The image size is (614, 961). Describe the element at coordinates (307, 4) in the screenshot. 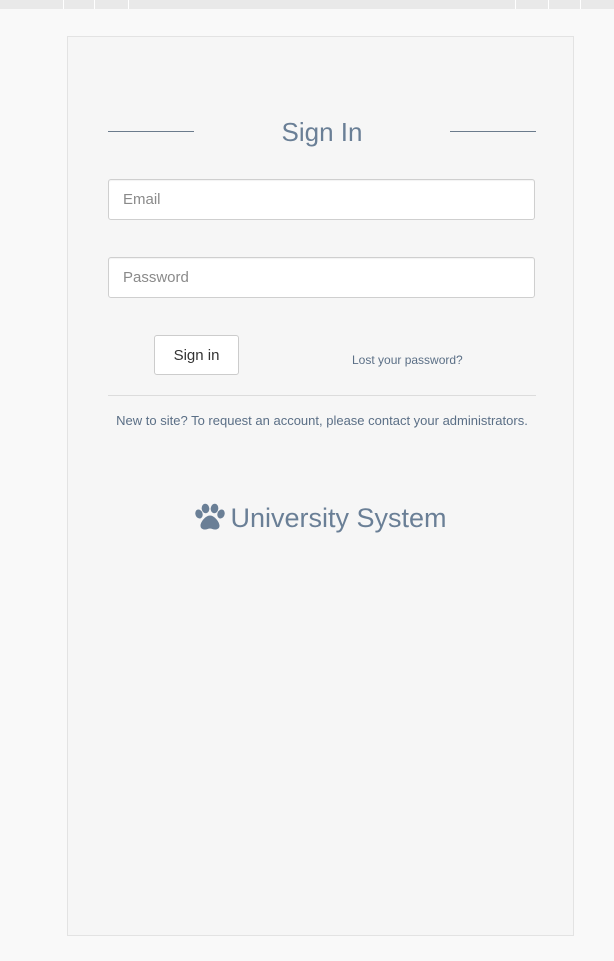

I see `top-strip` at that location.